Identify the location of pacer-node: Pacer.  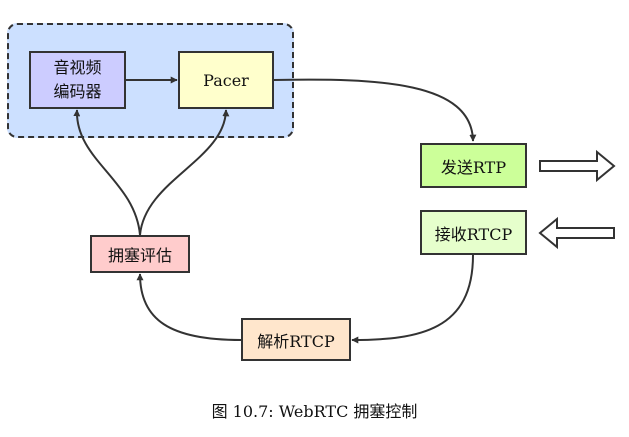
(226, 80).